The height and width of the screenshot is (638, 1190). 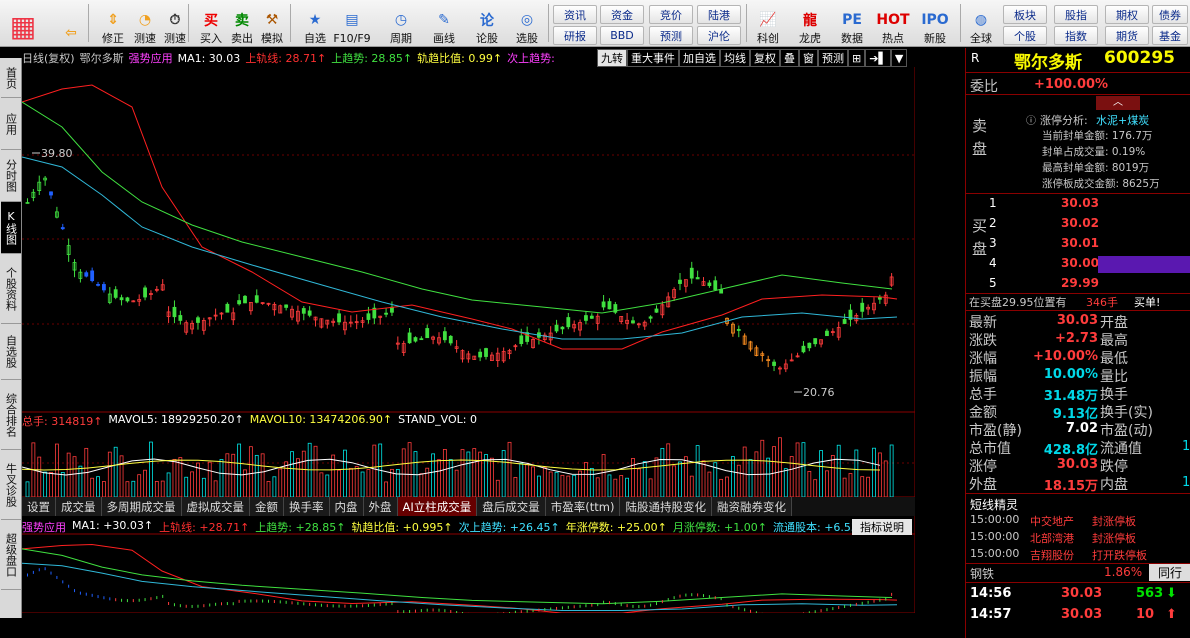 I want to click on indicator-tab: 虚拟成交量, so click(x=215, y=506).